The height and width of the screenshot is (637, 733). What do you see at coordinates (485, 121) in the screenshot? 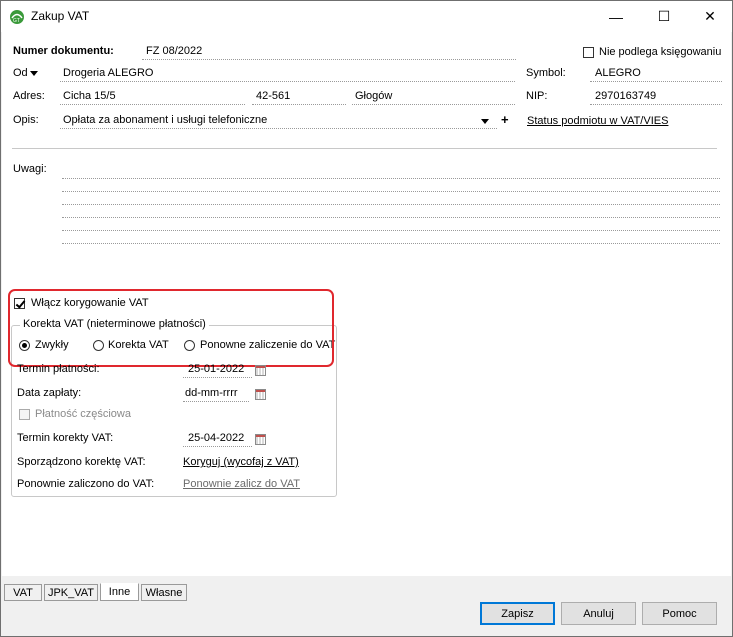
I see `opis-dropdown-icon` at bounding box center [485, 121].